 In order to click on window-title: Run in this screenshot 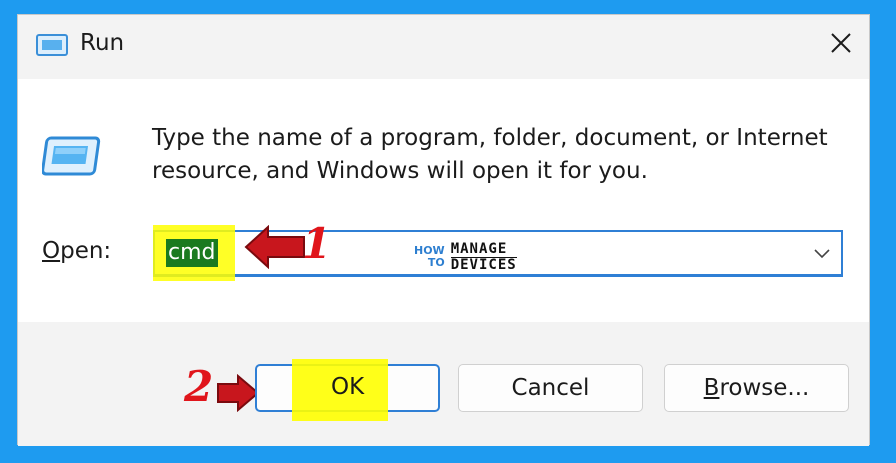, I will do `click(102, 43)`.